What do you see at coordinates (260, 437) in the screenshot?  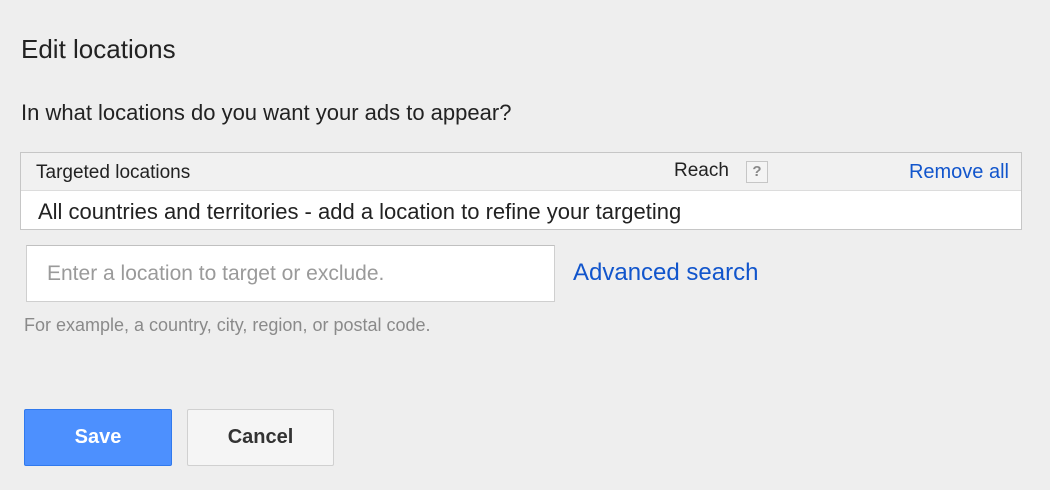 I see `cancel-button: Cancel` at bounding box center [260, 437].